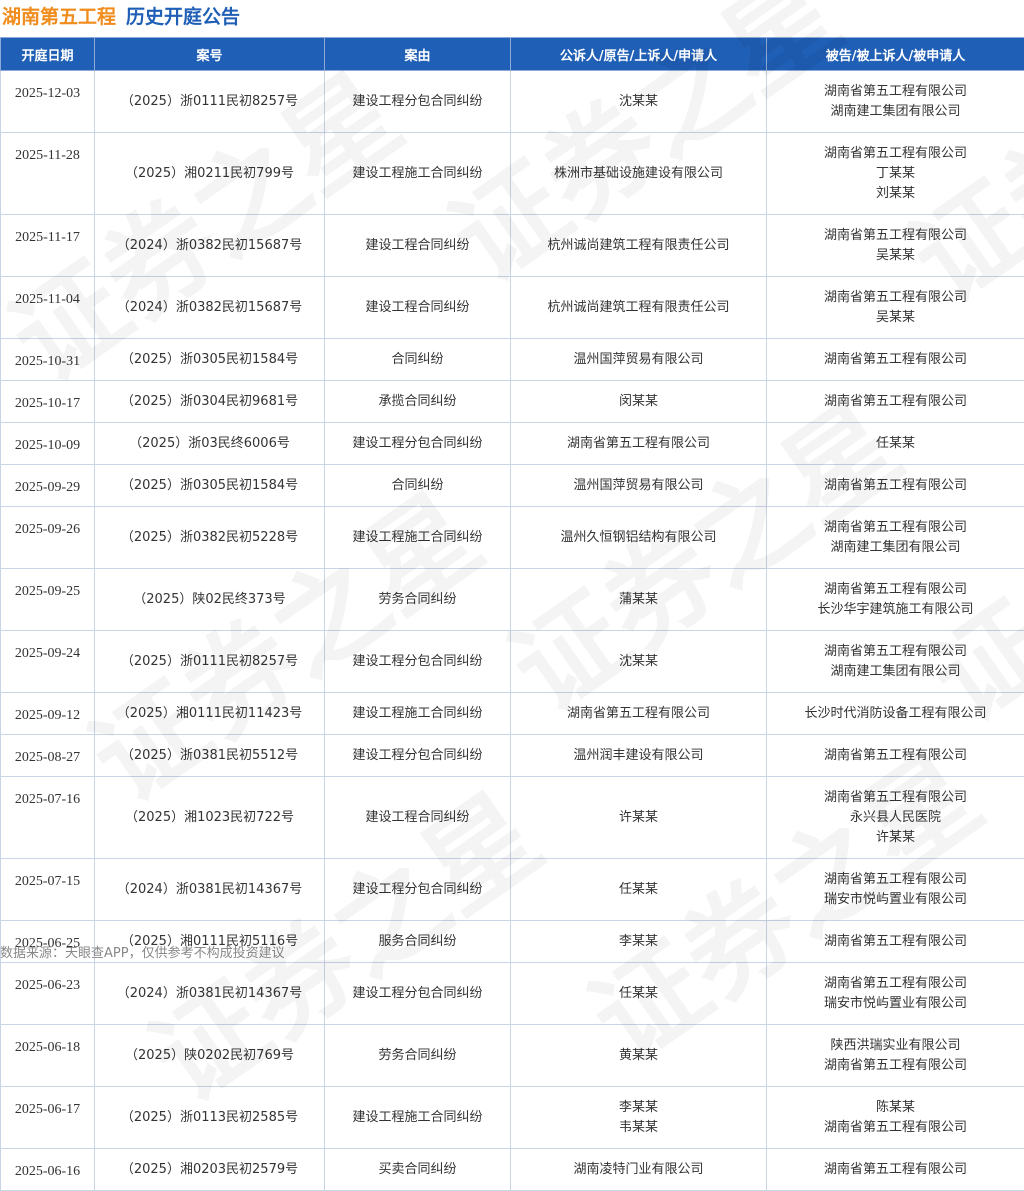 The height and width of the screenshot is (1191, 1024). I want to click on cell-plaintiff-entry: 湖南省第五工程有限公司, so click(638, 714).